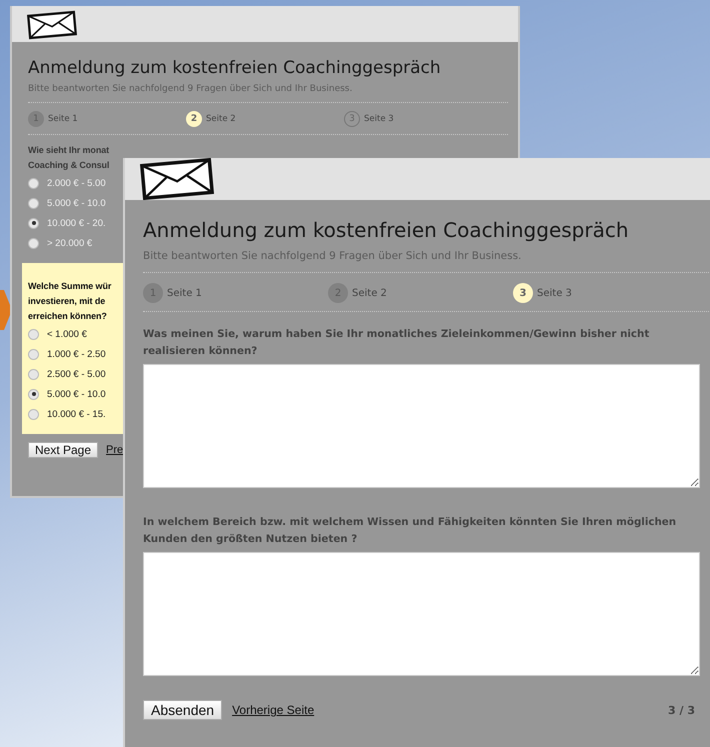 This screenshot has height=747, width=710. Describe the element at coordinates (68, 316) in the screenshot. I see `question-text: erreichen können?` at that location.